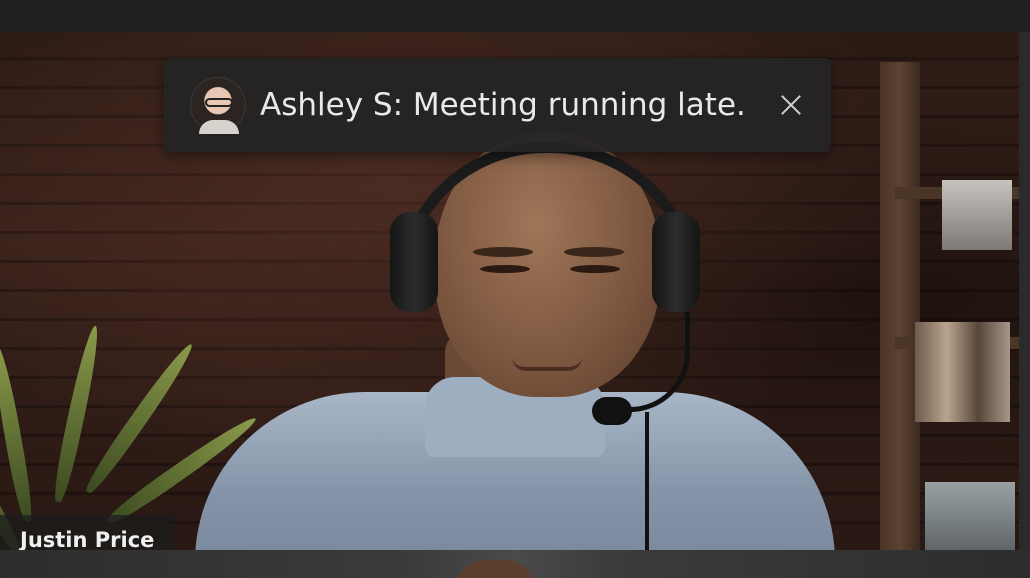  What do you see at coordinates (900, 306) in the screenshot?
I see `shelf-post` at bounding box center [900, 306].